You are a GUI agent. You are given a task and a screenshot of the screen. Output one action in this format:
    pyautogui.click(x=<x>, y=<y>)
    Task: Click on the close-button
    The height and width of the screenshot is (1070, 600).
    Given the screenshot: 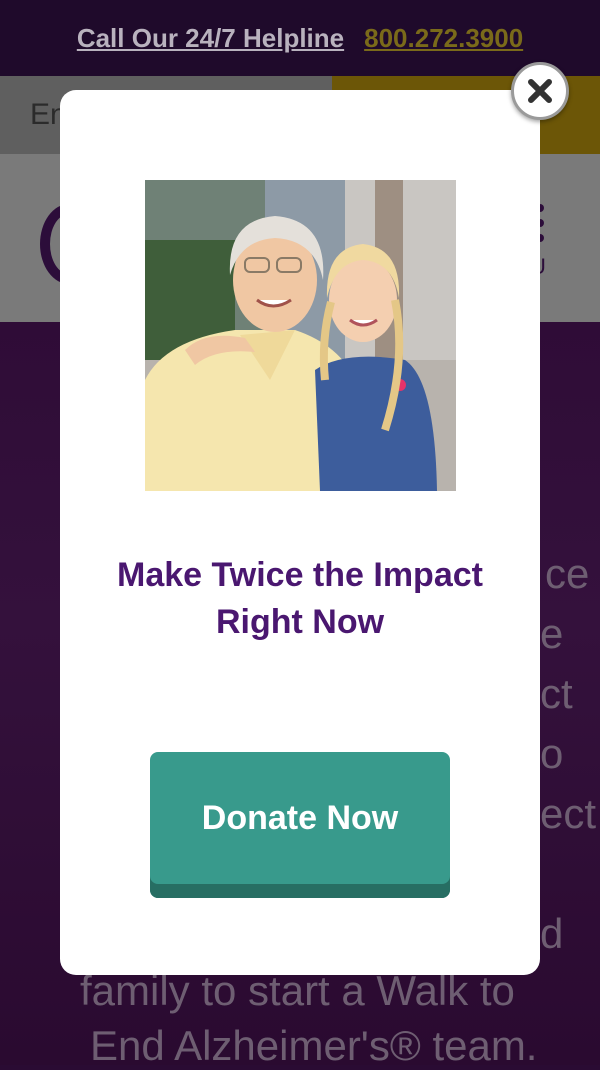 What is the action you would take?
    pyautogui.click(x=540, y=91)
    